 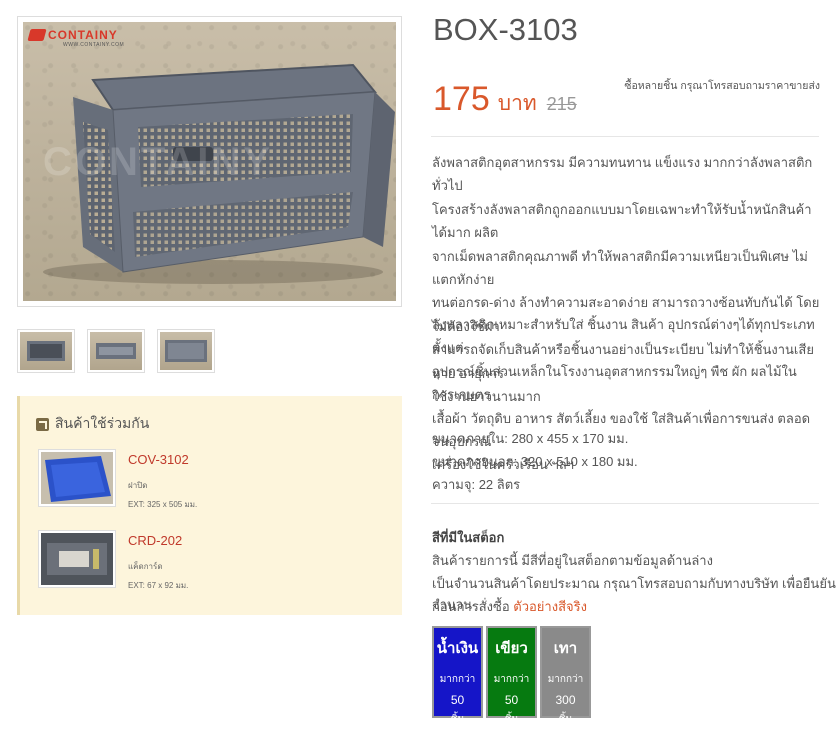 What do you see at coordinates (117, 480) in the screenshot?
I see `related-item-cov-3102: COV-3102 ฝาปิด EXT: 325 x 505 มม.` at bounding box center [117, 480].